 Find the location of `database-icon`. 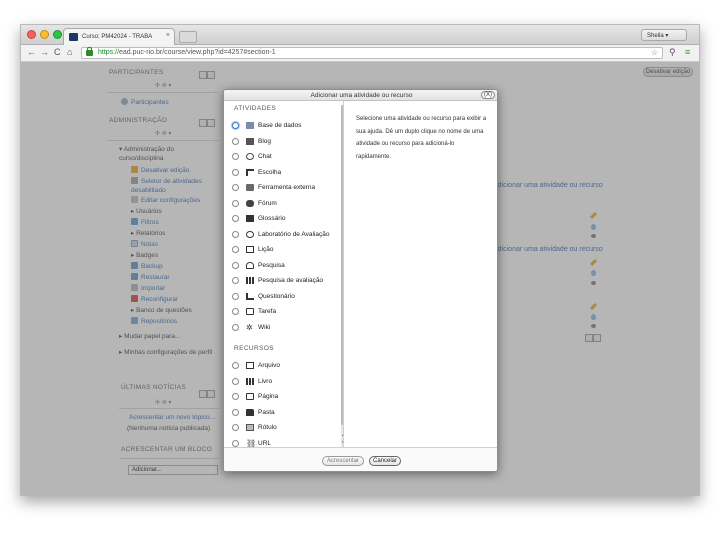

database-icon is located at coordinates (250, 125).